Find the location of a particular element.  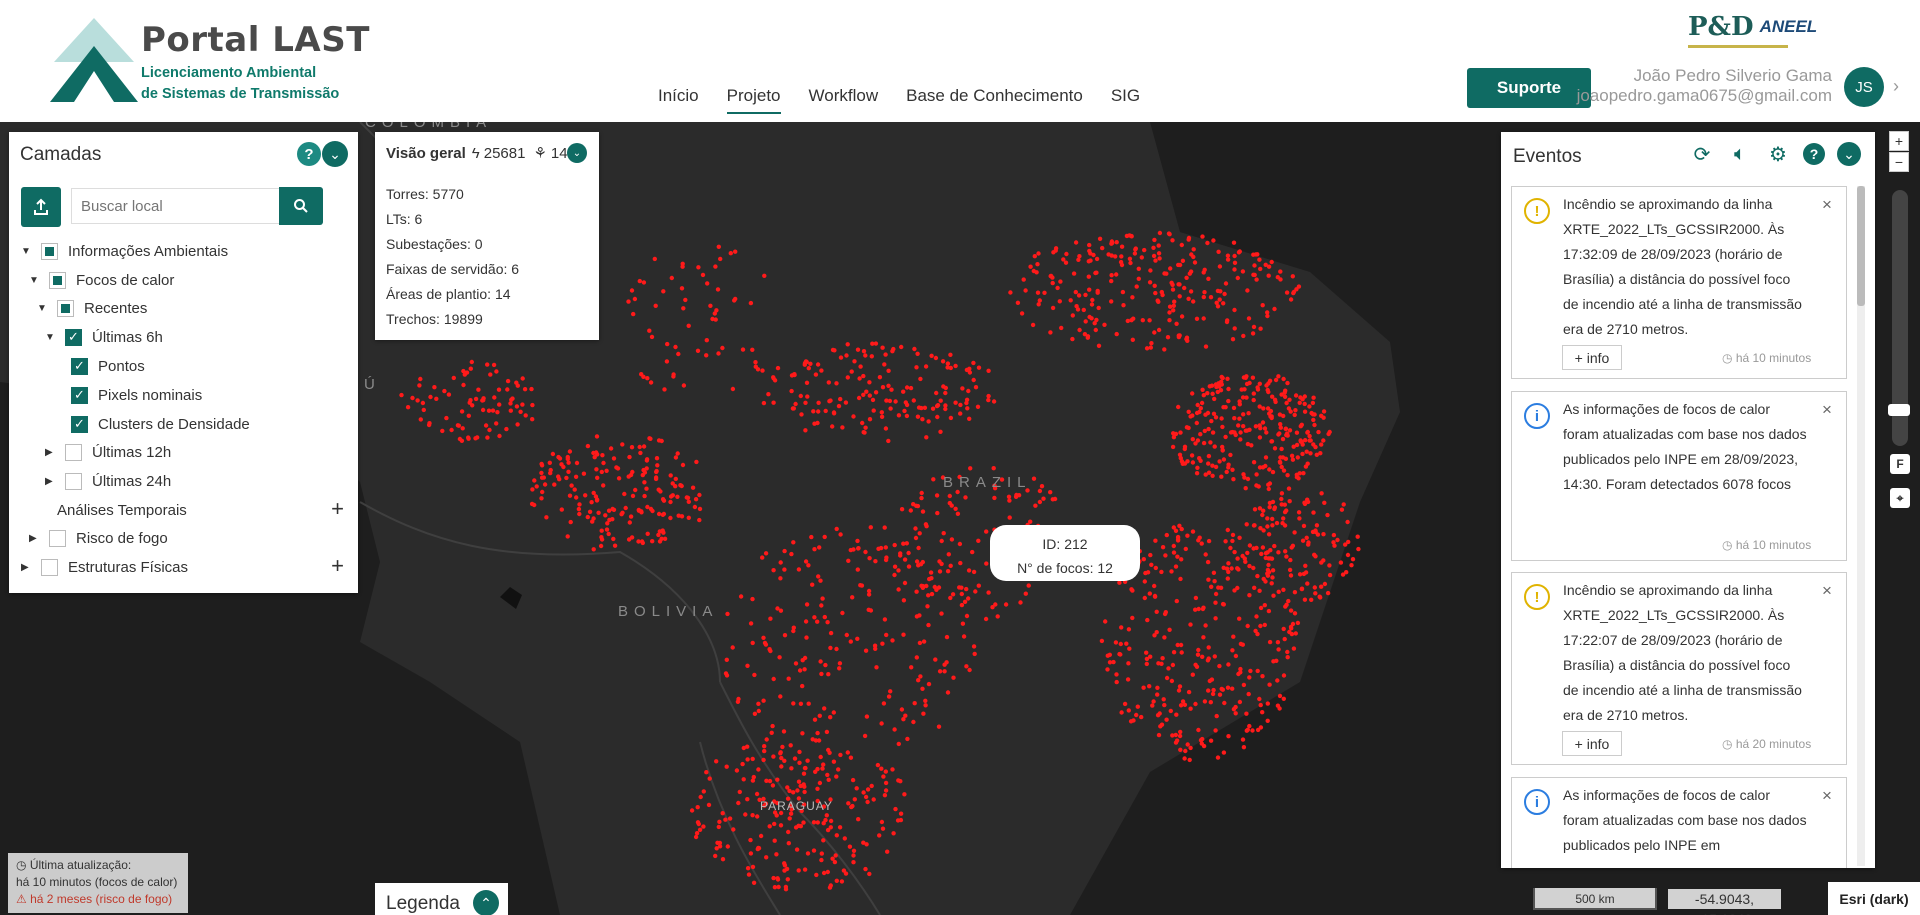

chevron-down-icon: ⌄ is located at coordinates (1849, 154).